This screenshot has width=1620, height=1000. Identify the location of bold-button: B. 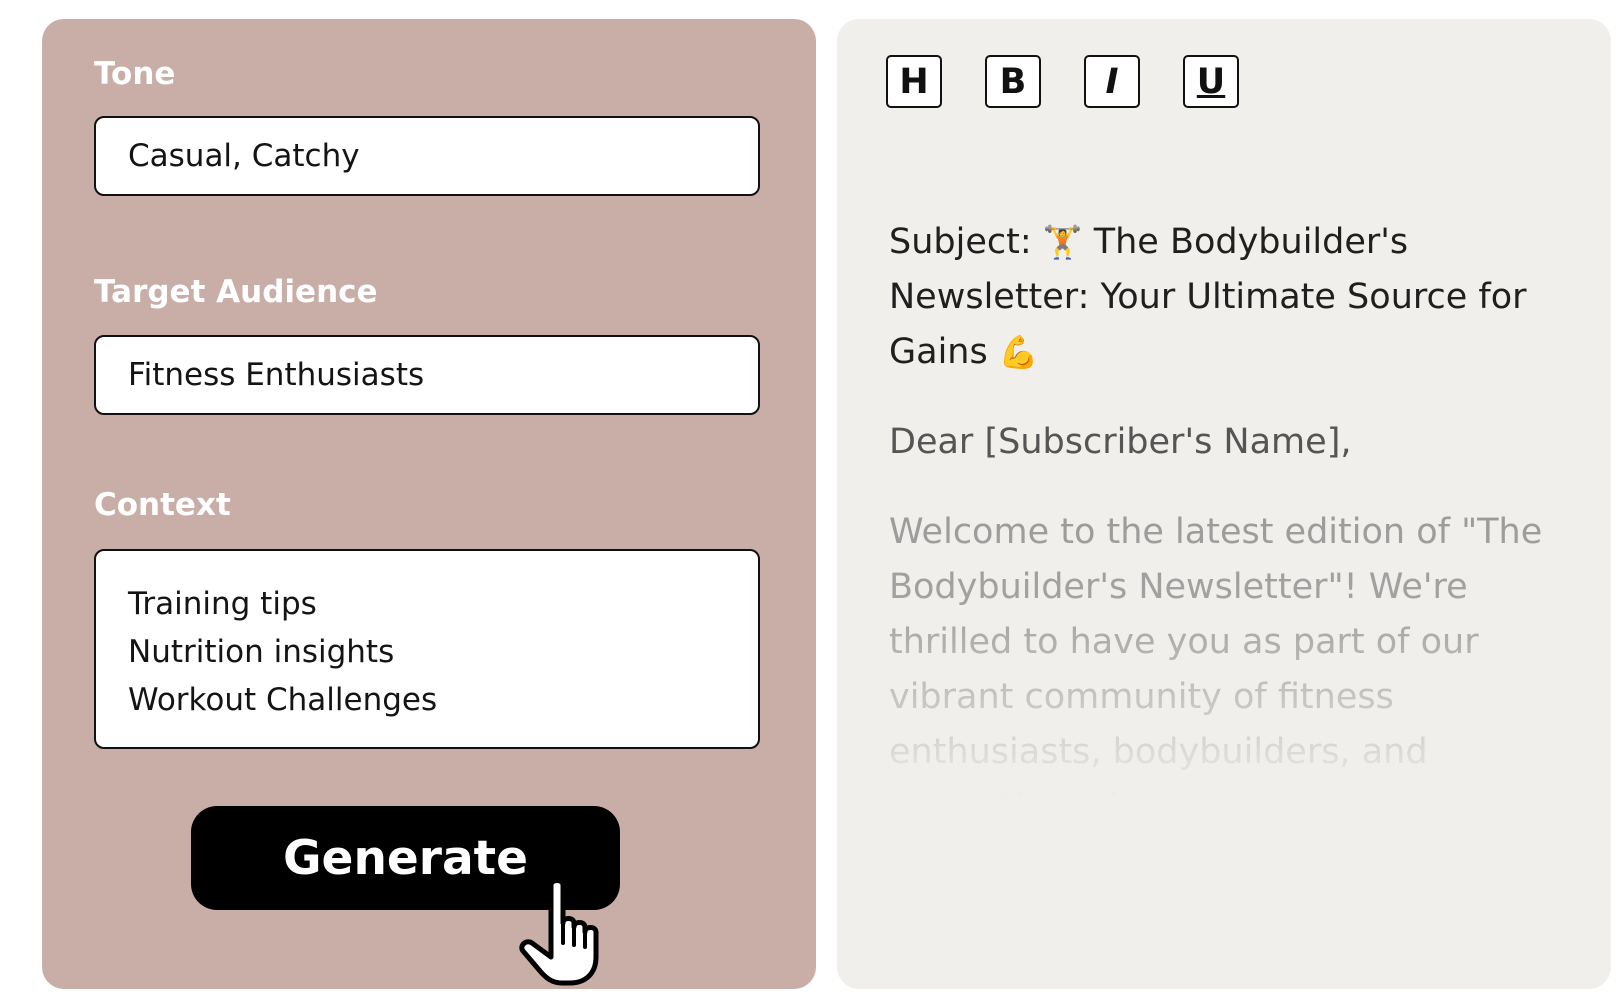
(1013, 81).